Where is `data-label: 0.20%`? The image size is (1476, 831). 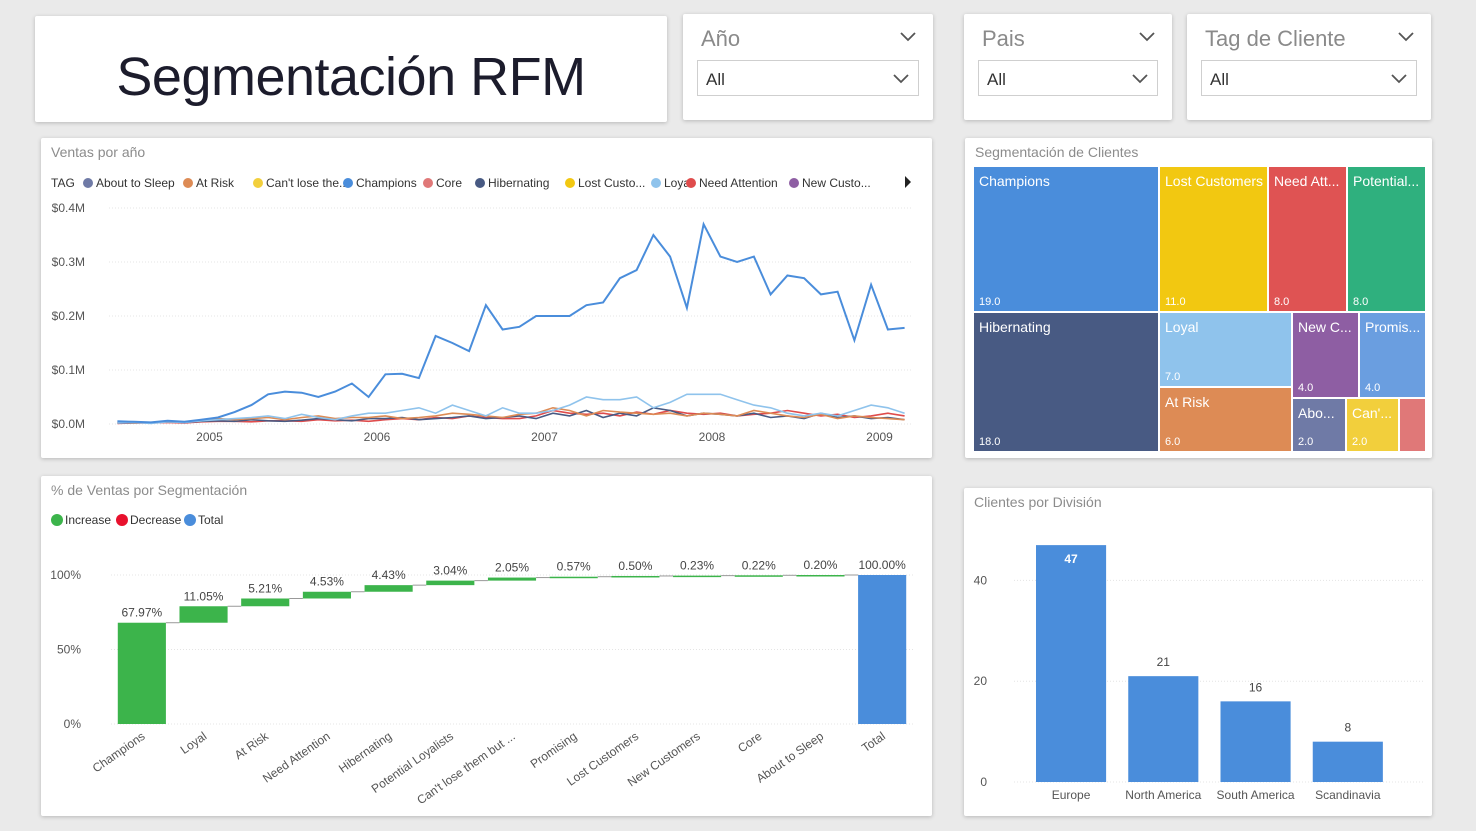 data-label: 0.20% is located at coordinates (820, 565).